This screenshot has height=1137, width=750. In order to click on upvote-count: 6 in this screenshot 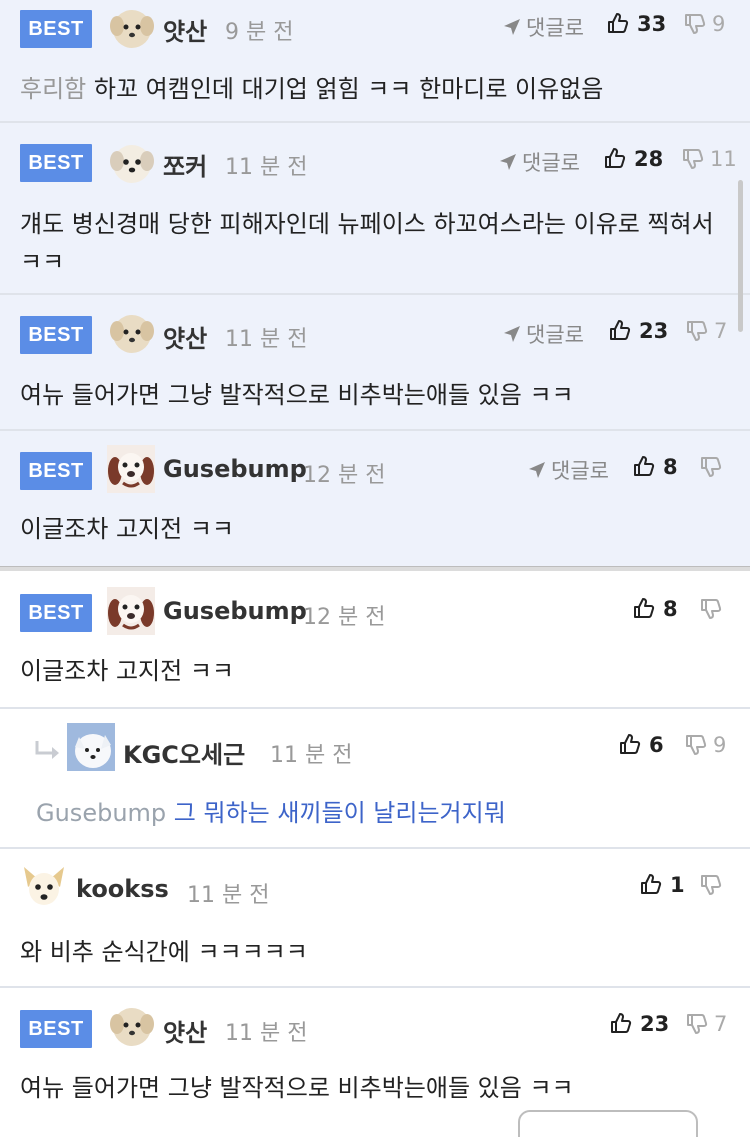, I will do `click(656, 745)`.